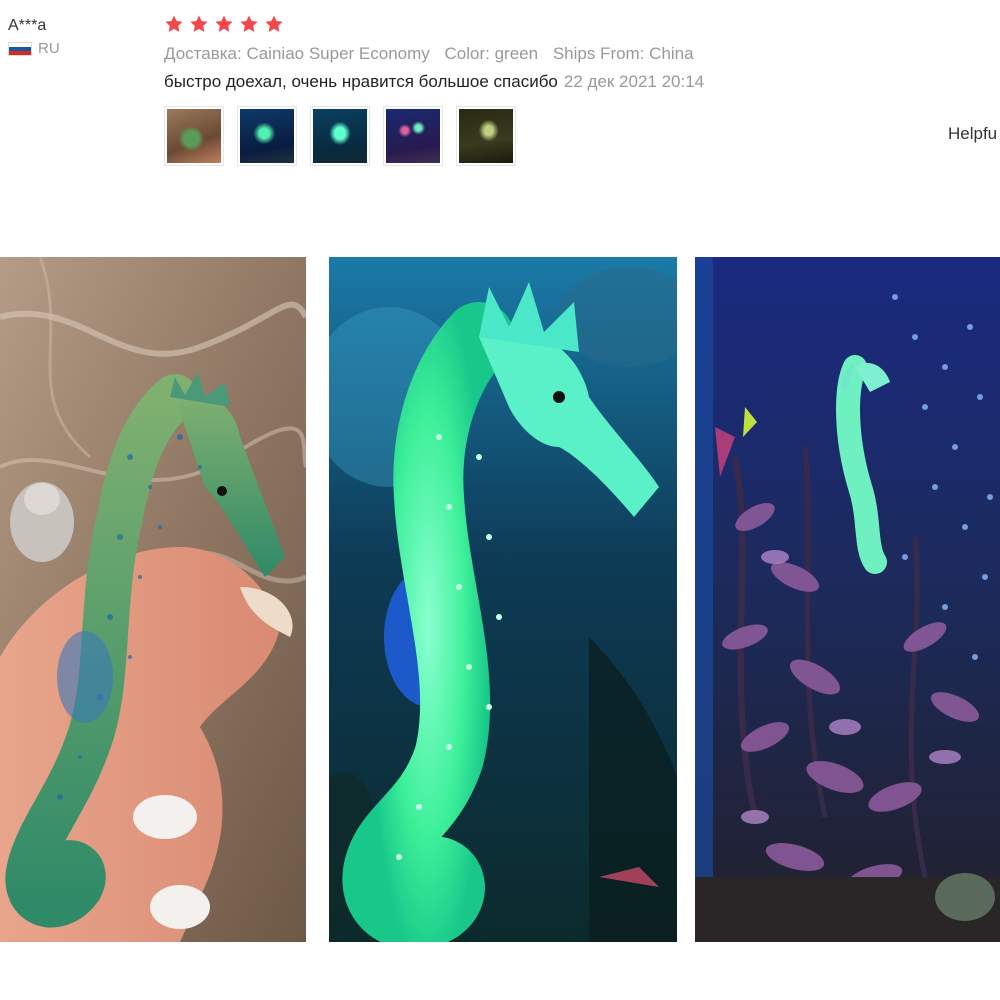 The height and width of the screenshot is (1000, 1000). Describe the element at coordinates (34, 48) in the screenshot. I see `reviewer-country: RU` at that location.